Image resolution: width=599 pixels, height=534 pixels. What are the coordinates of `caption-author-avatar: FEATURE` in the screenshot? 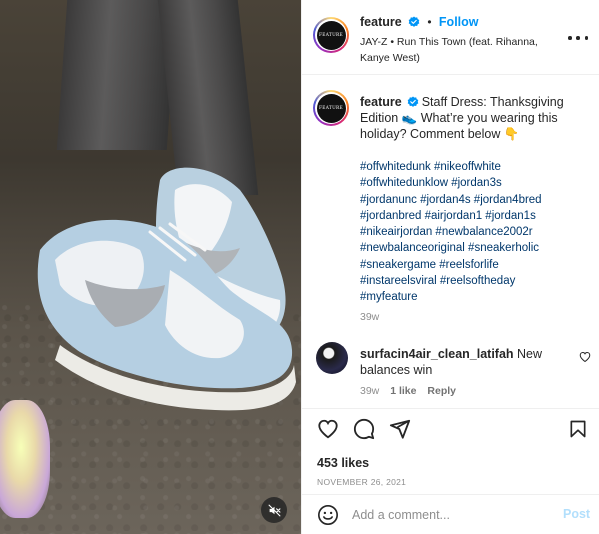 It's located at (331, 108).